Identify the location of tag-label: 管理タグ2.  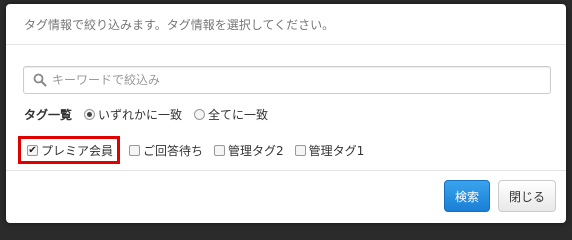
(256, 150).